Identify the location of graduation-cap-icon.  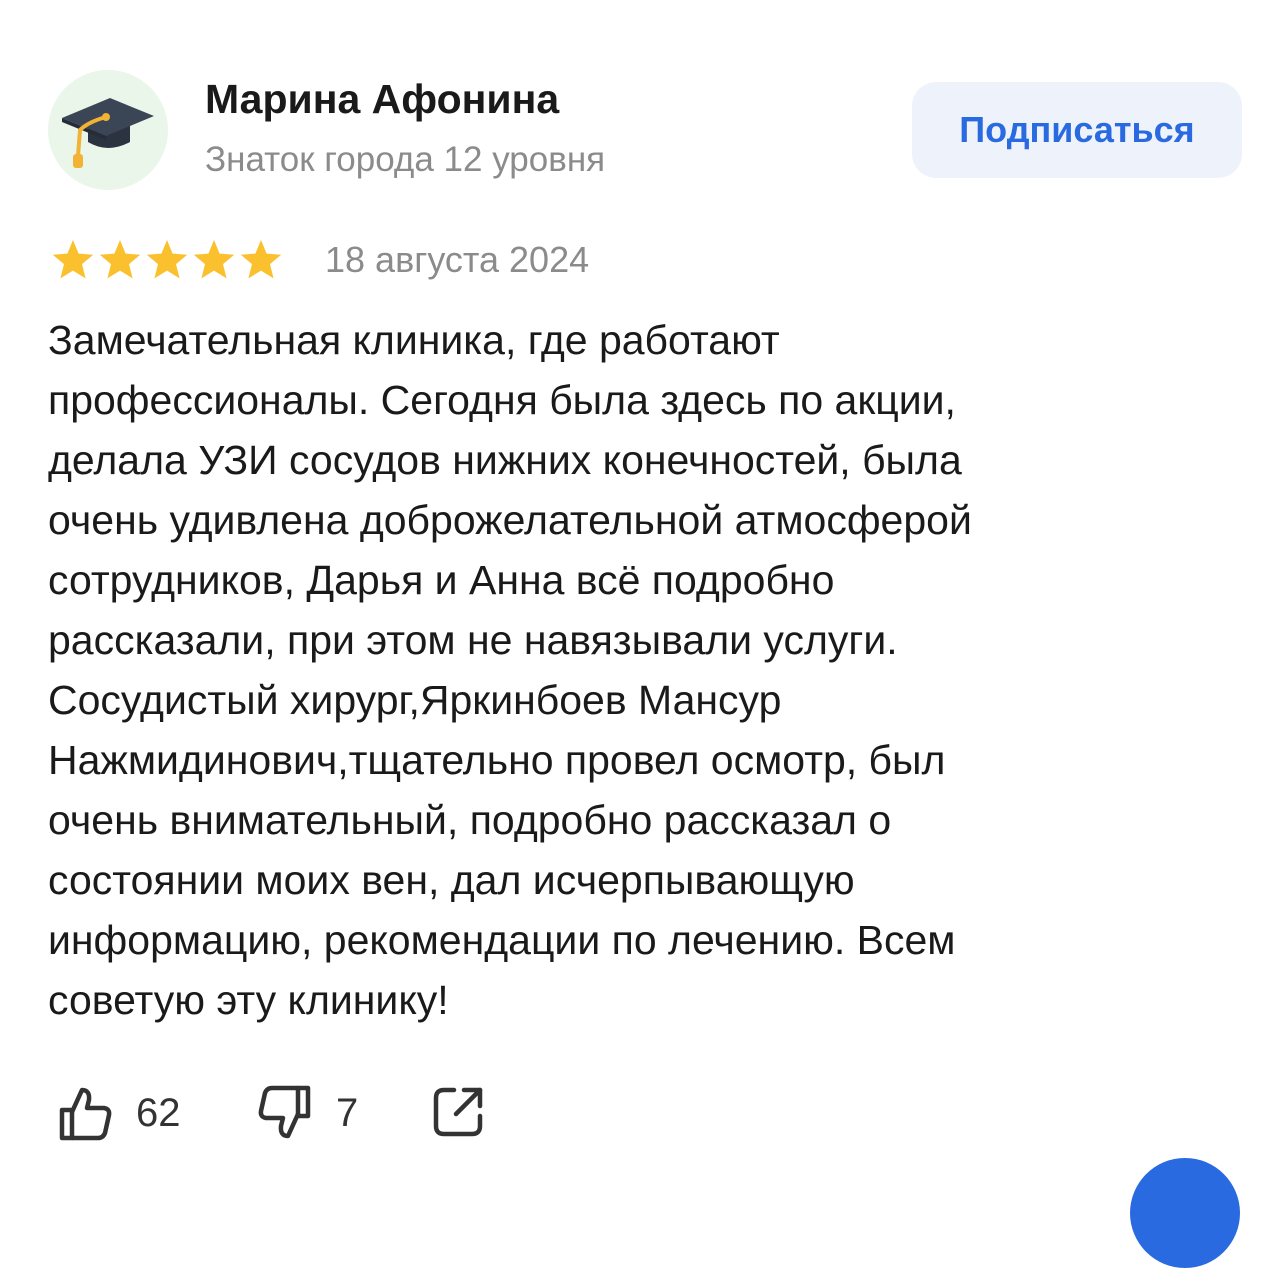
(108, 133).